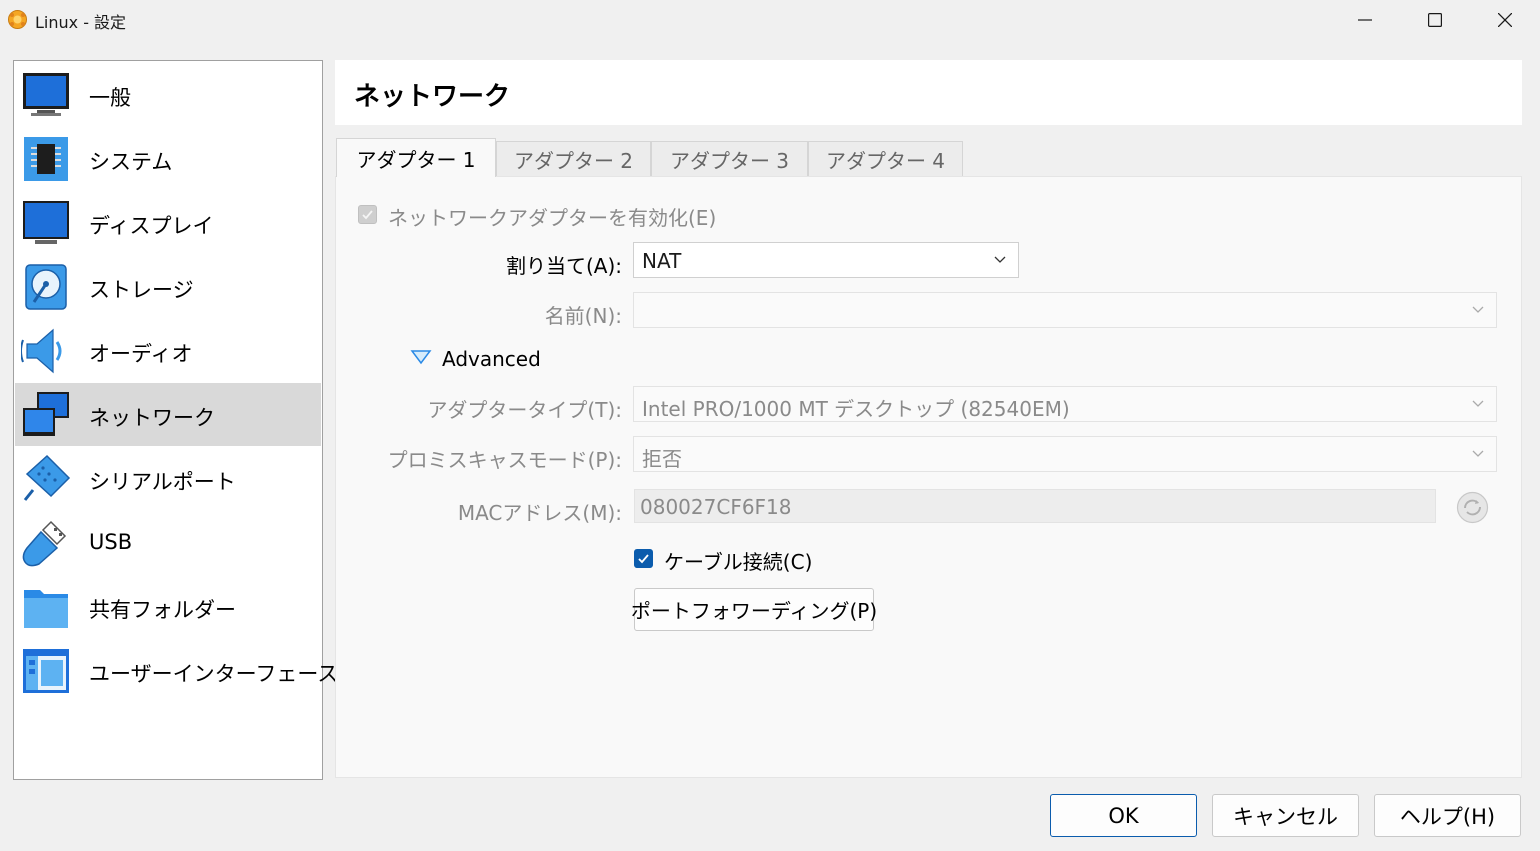 The height and width of the screenshot is (851, 1540). I want to click on name-label: 名前(N):, so click(583, 316).